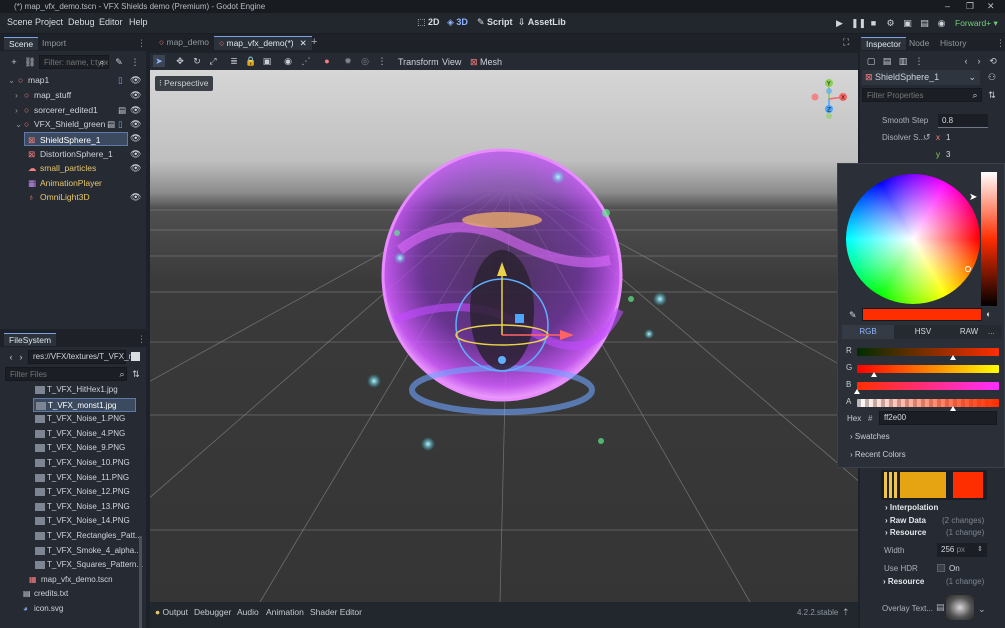 This screenshot has width=1005, height=628. Describe the element at coordinates (976, 23) in the screenshot. I see `renderer-selector: Forward+ ▾` at that location.